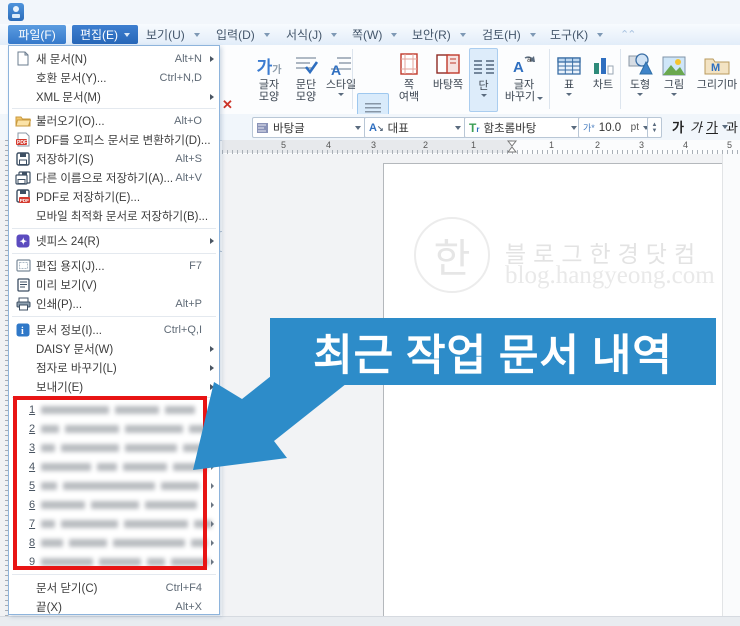 Image resolution: width=740 pixels, height=626 pixels. I want to click on print-preview-icon, so click(23, 285).